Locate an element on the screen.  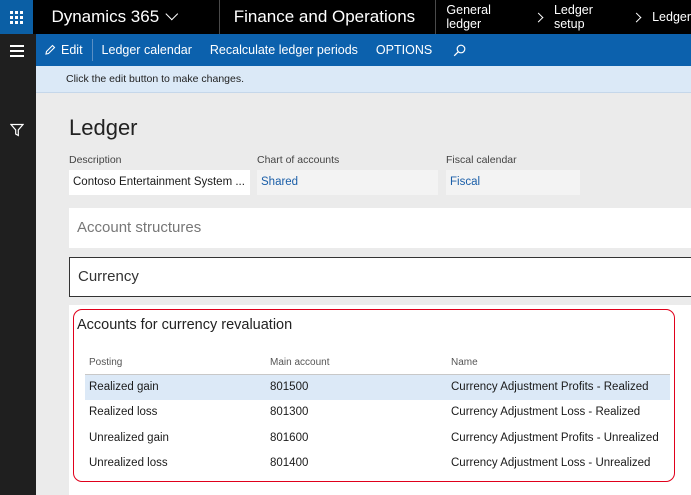
module-name: Finance and Operations is located at coordinates (324, 16).